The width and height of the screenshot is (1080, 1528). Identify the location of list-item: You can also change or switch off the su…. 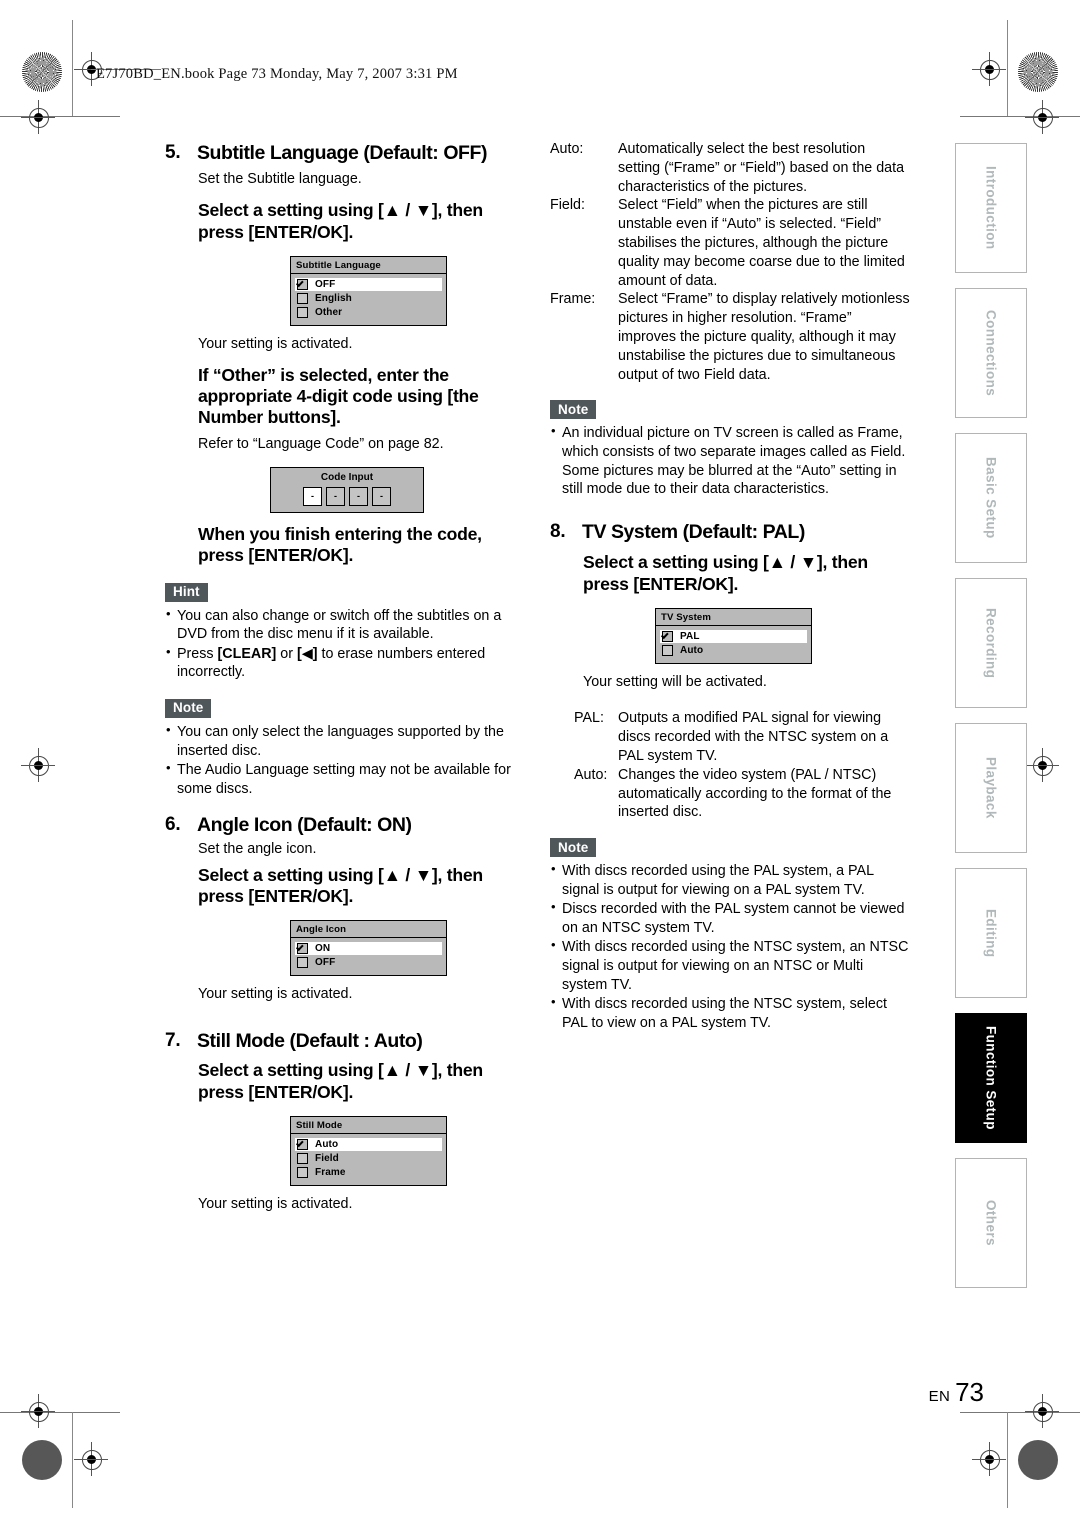
(345, 625).